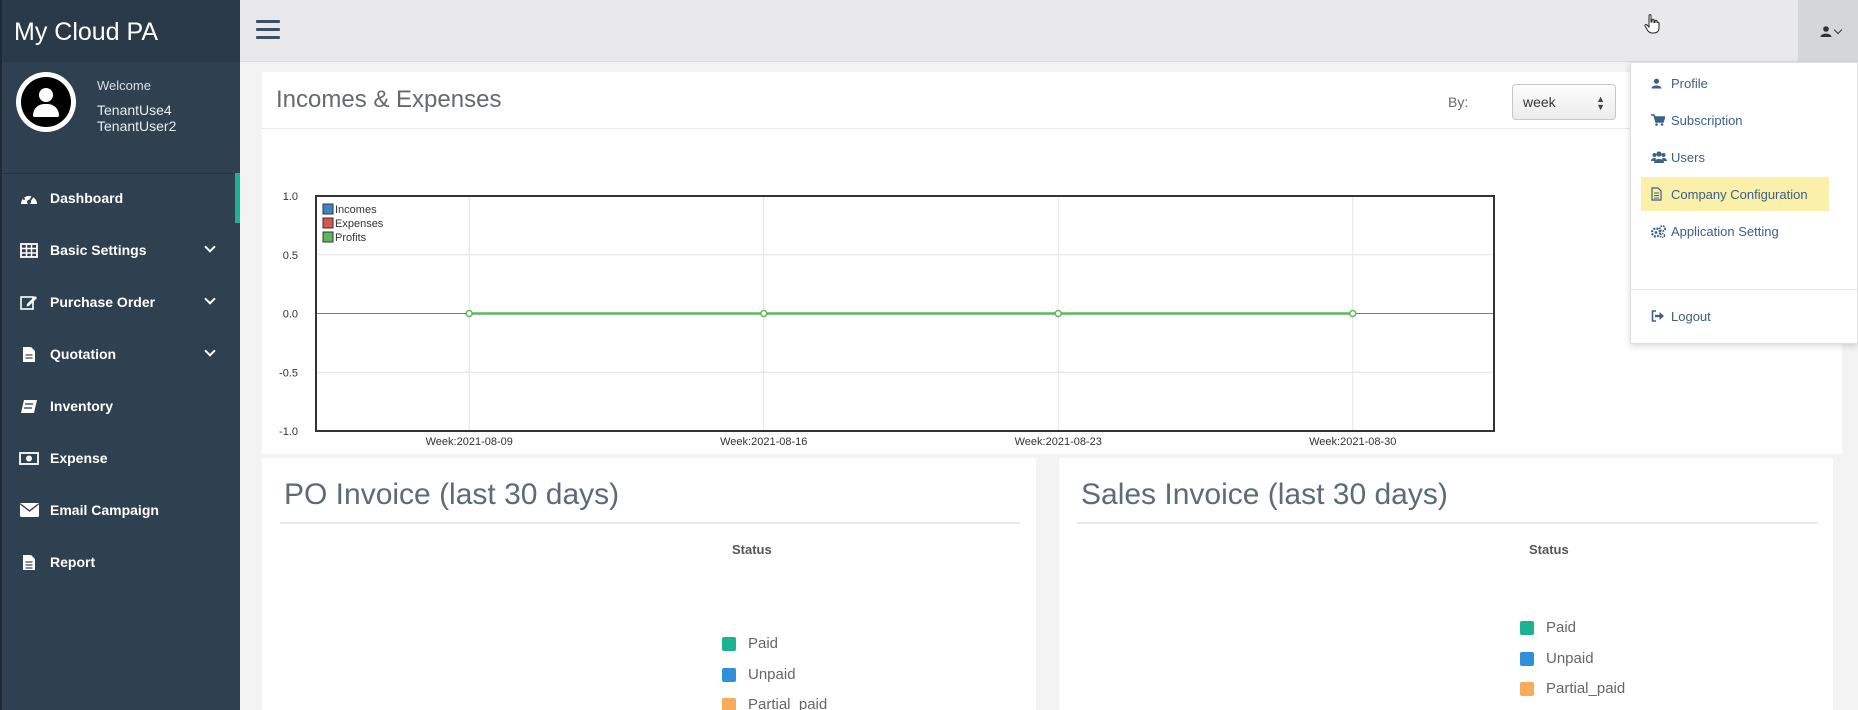 This screenshot has width=1858, height=710. I want to click on menu-item-label: Subscription, so click(1707, 120).